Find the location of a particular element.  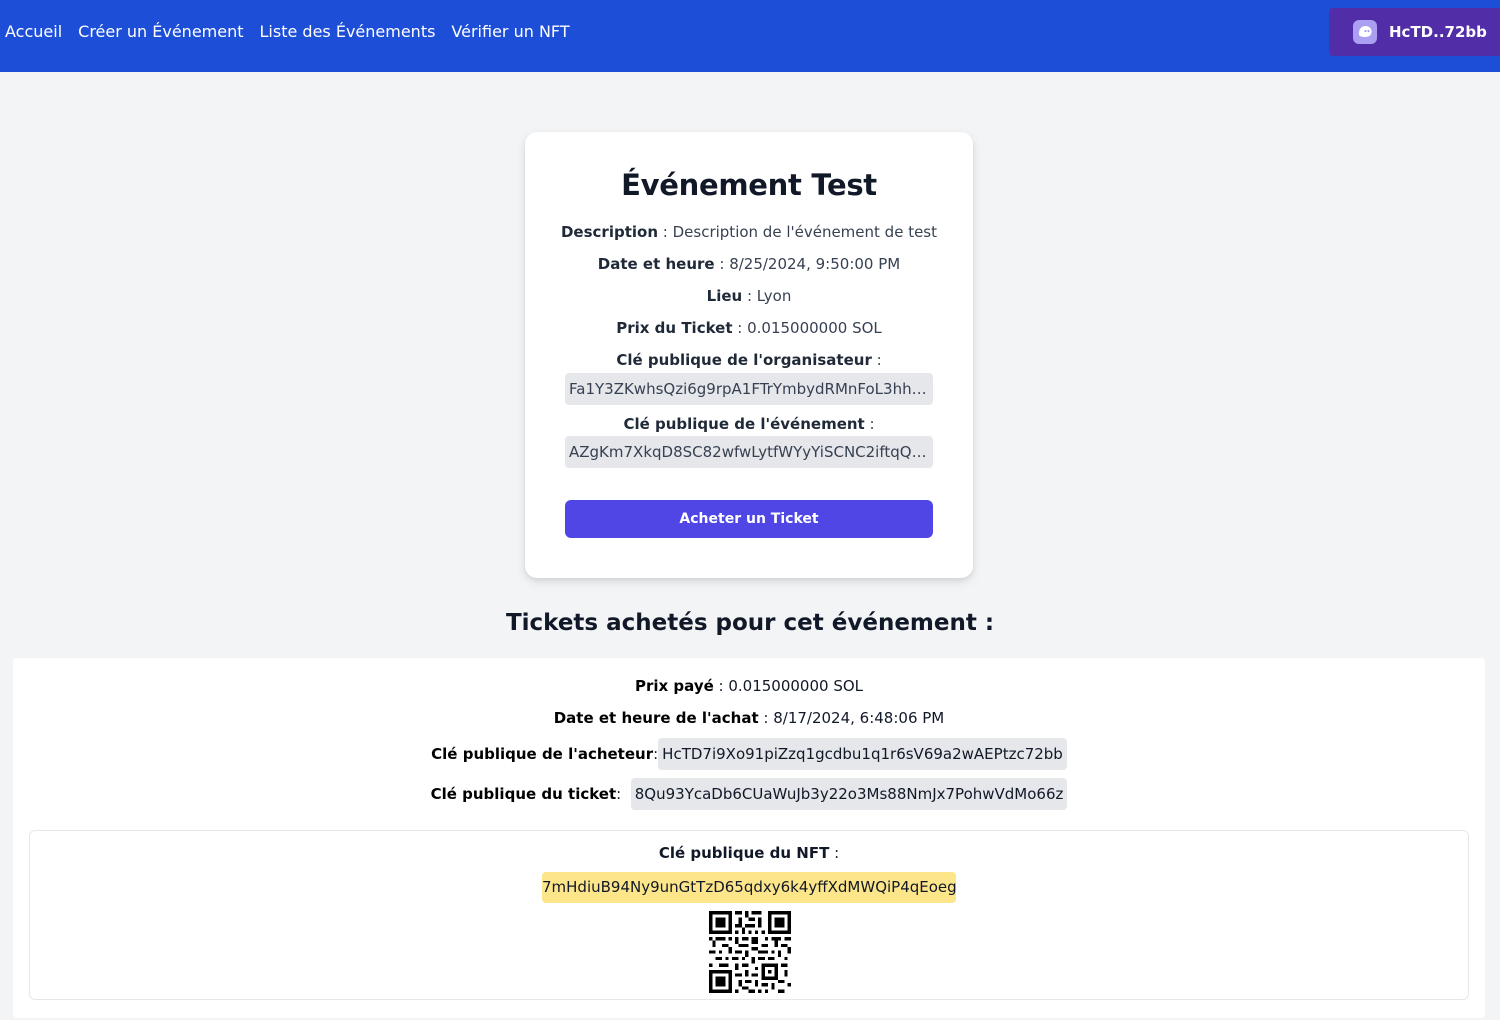

ticket-price-paid: Prix payé : 0.015000000 SOL is located at coordinates (749, 686).